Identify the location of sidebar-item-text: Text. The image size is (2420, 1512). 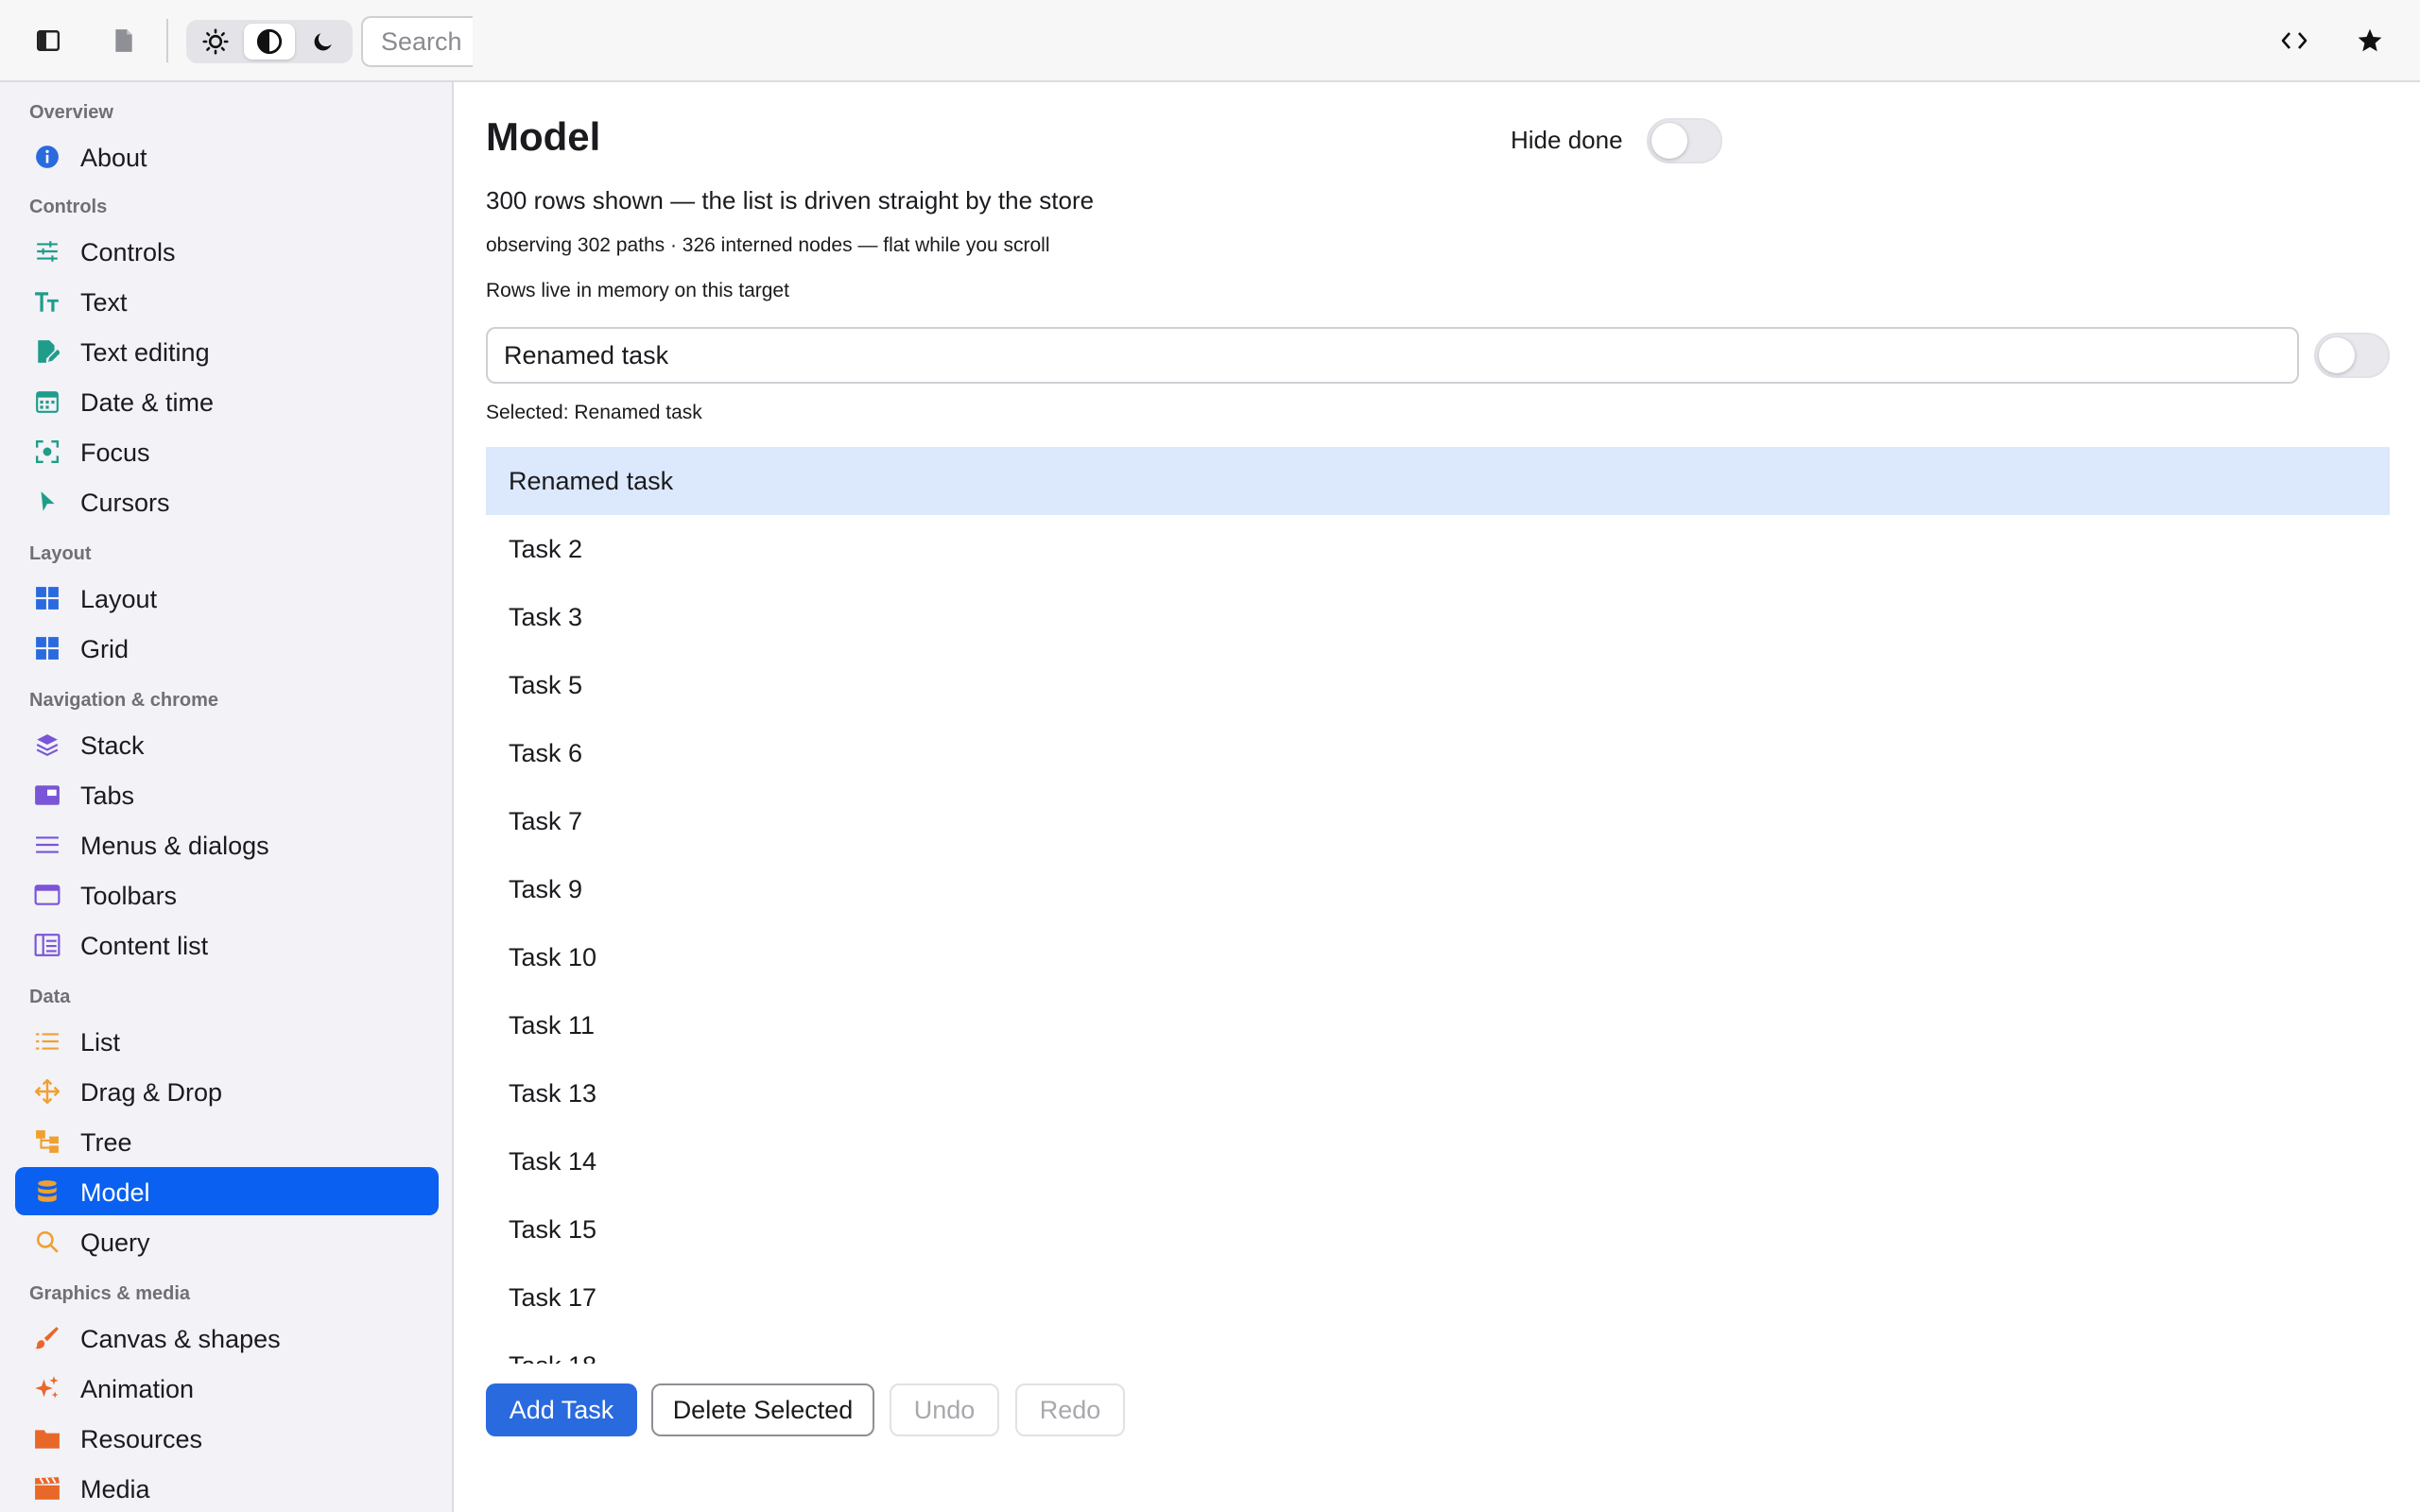
(227, 301).